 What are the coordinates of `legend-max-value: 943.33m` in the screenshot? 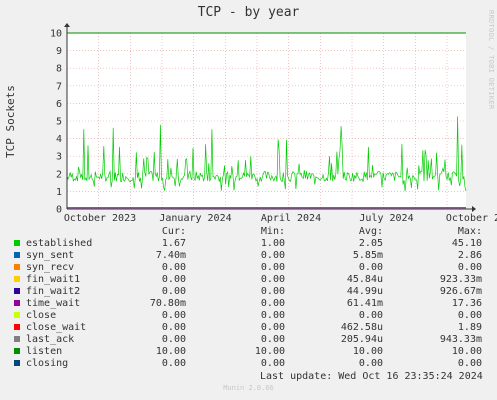 It's located at (460, 339).